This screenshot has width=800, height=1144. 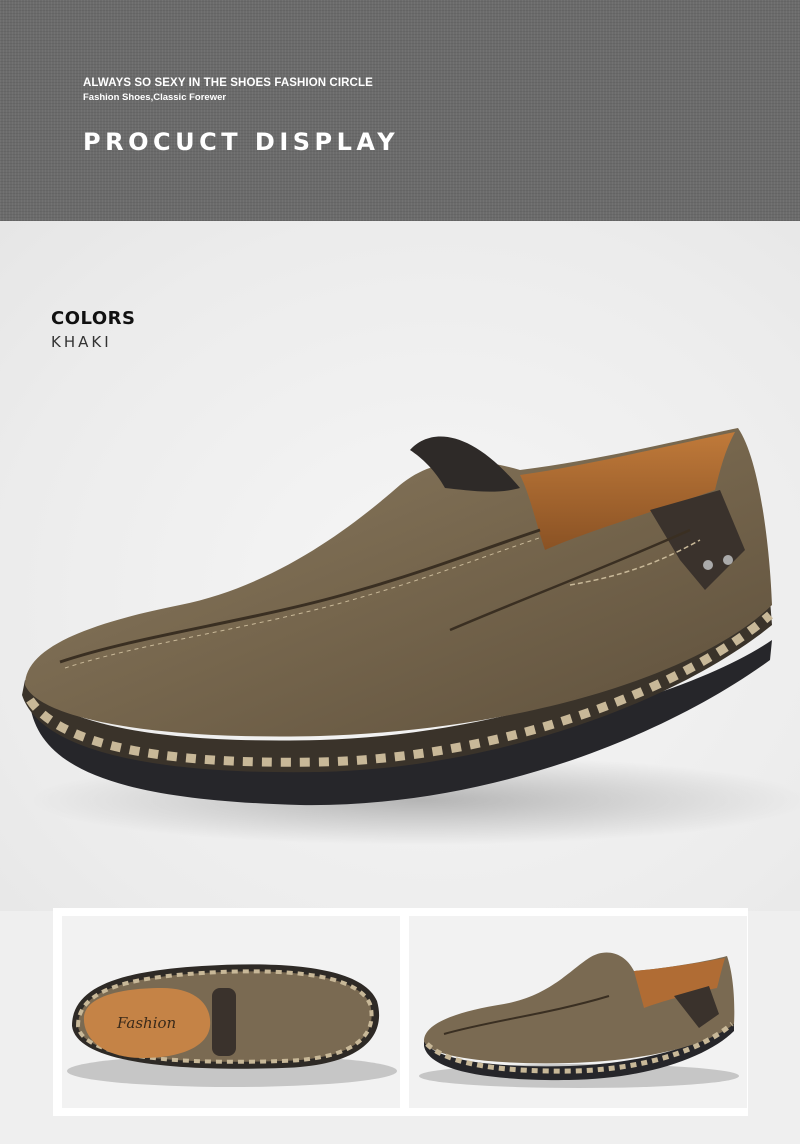 What do you see at coordinates (155, 97) in the screenshot?
I see `banner-subtagline: Fashion Shoes,Classic Forewer` at bounding box center [155, 97].